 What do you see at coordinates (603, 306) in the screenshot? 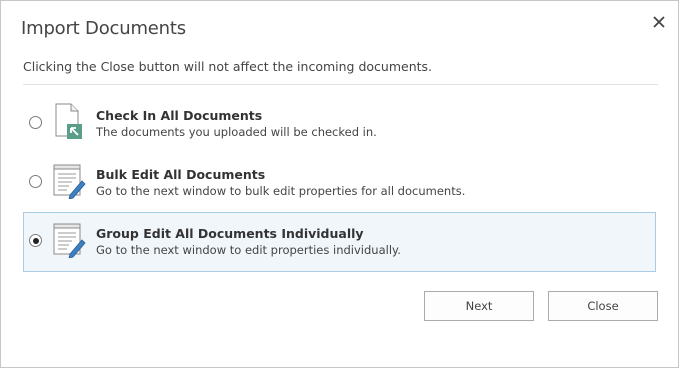
I see `close-button: Close` at bounding box center [603, 306].